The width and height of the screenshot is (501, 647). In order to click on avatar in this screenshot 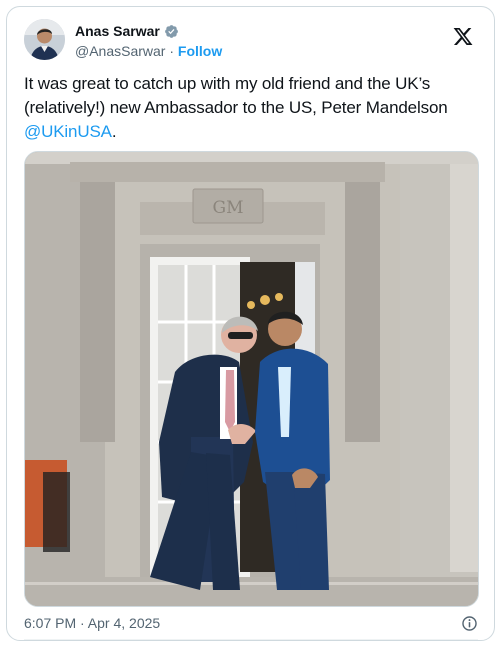, I will do `click(44, 39)`.